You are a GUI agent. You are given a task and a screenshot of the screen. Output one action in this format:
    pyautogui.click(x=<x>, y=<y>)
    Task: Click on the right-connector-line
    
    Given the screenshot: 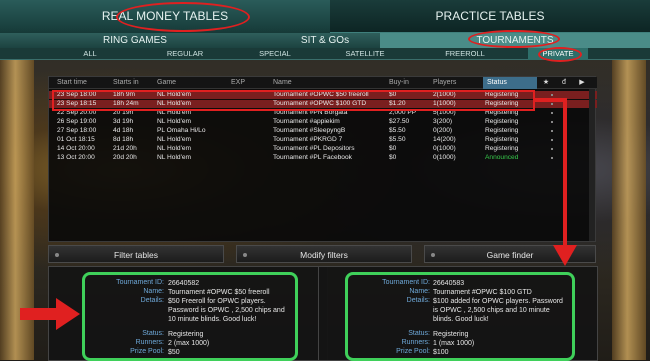 What is the action you would take?
    pyautogui.click(x=551, y=171)
    